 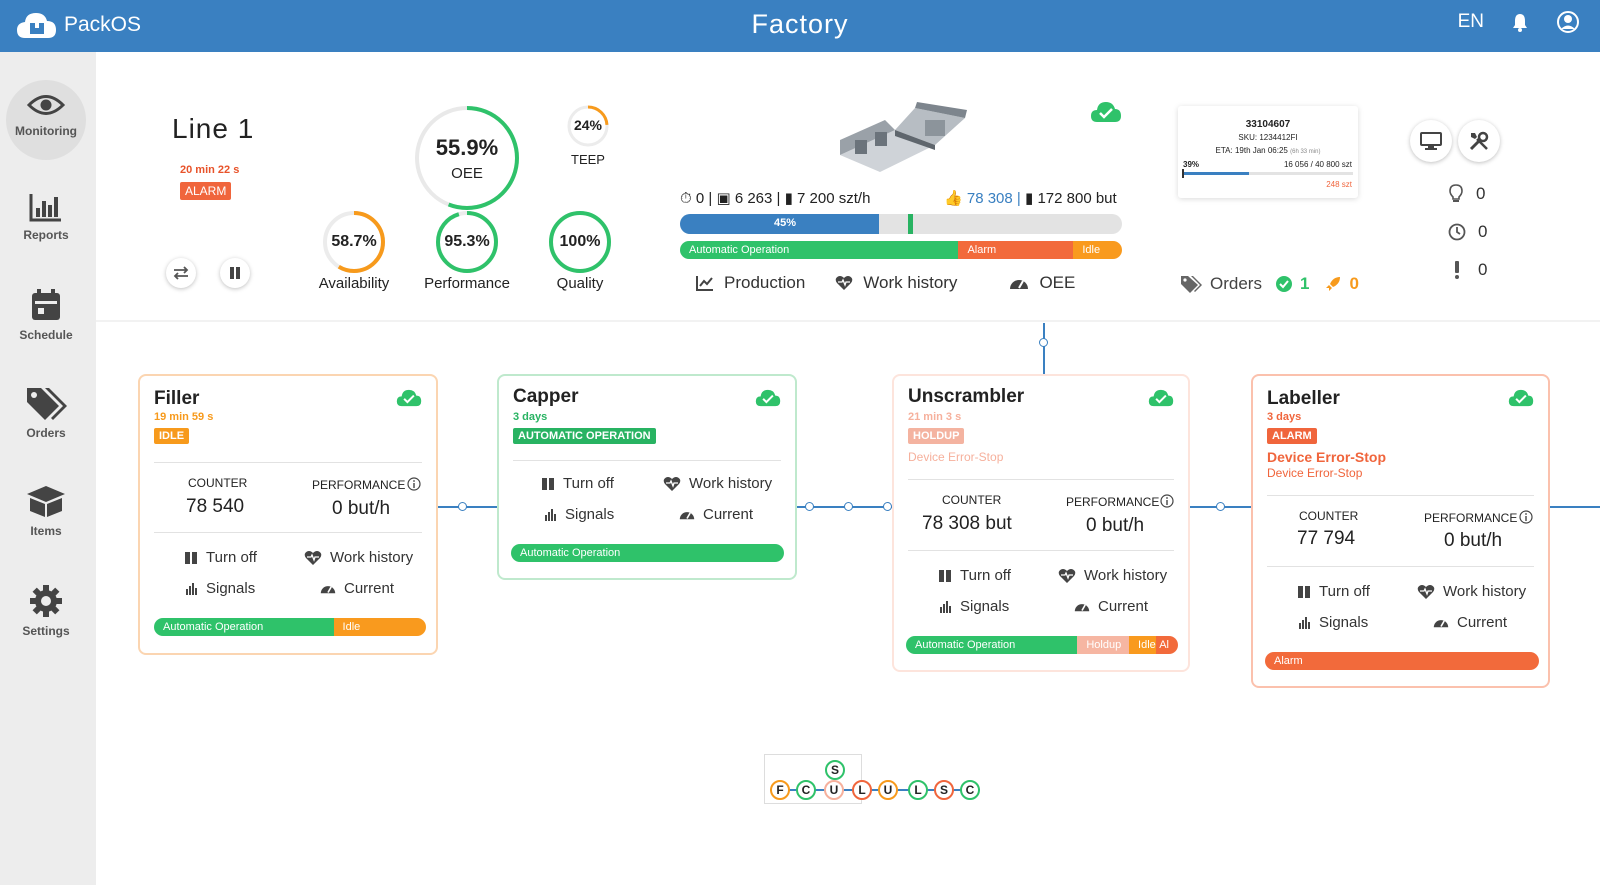 I want to click on order-id: 33104607, so click(x=1268, y=124).